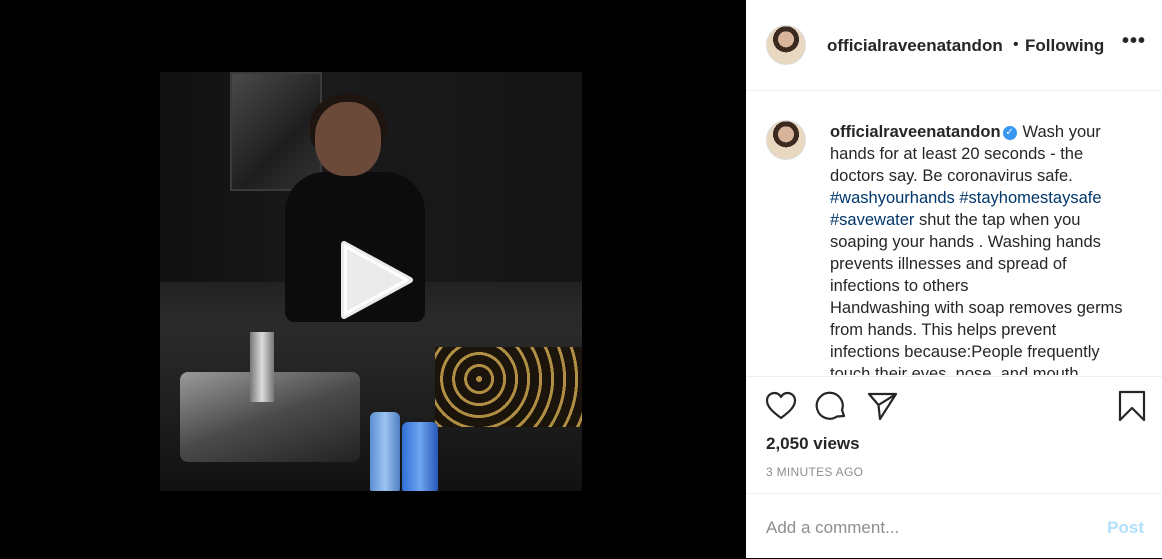 The height and width of the screenshot is (559, 1162). Describe the element at coordinates (1132, 406) in the screenshot. I see `bookmark-icon` at that location.